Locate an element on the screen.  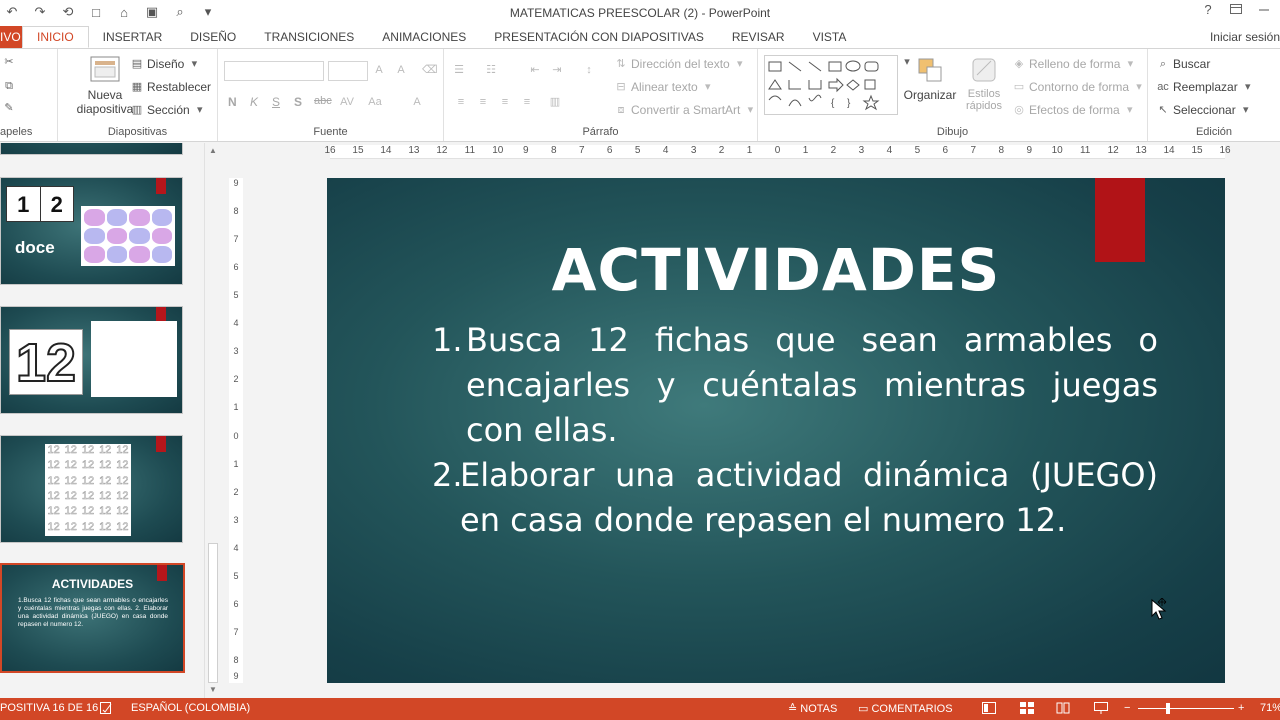
bold-button: N is located at coordinates (232, 102).